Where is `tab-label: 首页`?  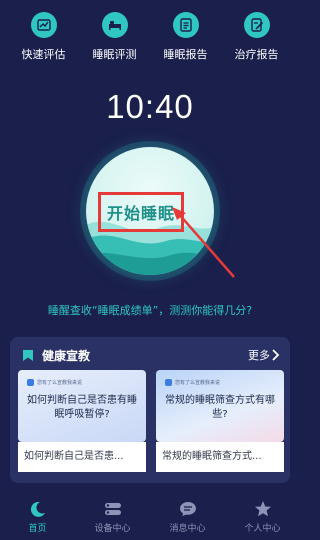 tab-label: 首页 is located at coordinates (37, 529).